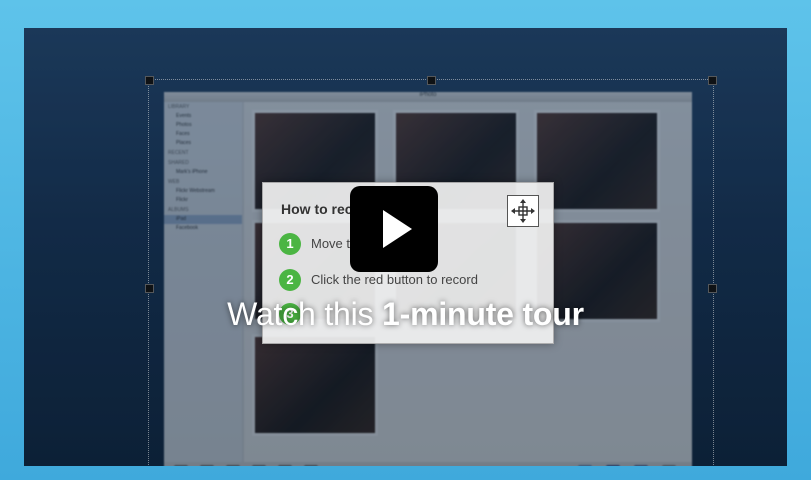  Describe the element at coordinates (394, 279) in the screenshot. I see `step-text: Click the red button to record` at that location.